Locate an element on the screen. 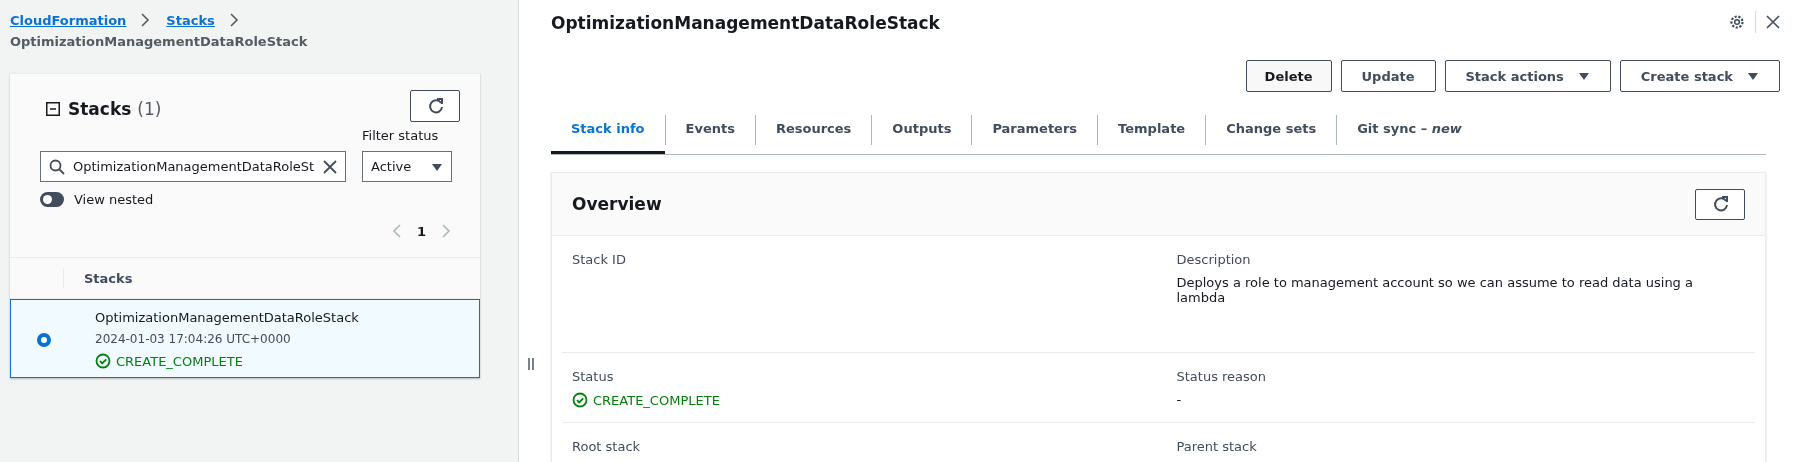 Image resolution: width=1794 pixels, height=462 pixels. radio-button is located at coordinates (44, 339).